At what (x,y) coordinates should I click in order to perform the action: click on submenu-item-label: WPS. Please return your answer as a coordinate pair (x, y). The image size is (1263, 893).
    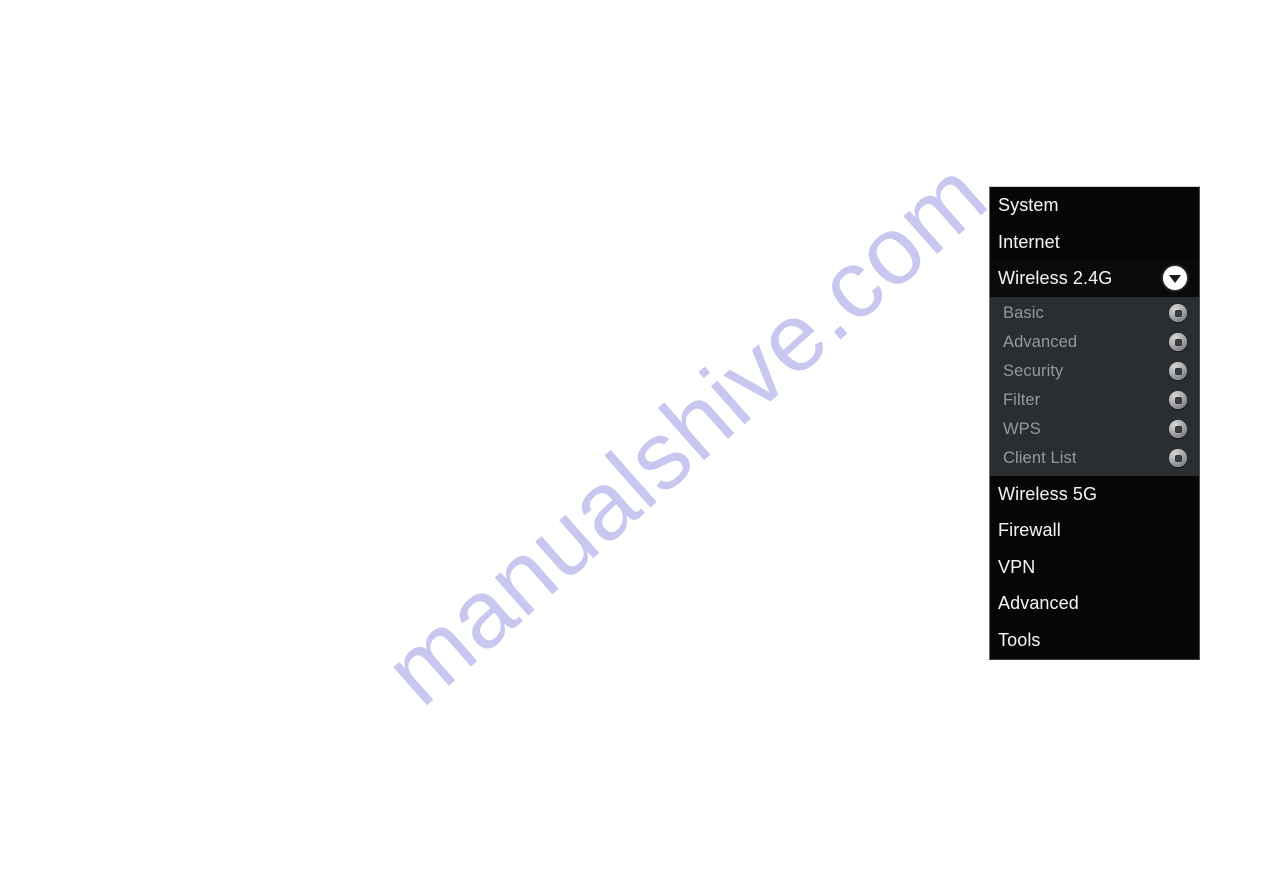
    Looking at the image, I should click on (1022, 428).